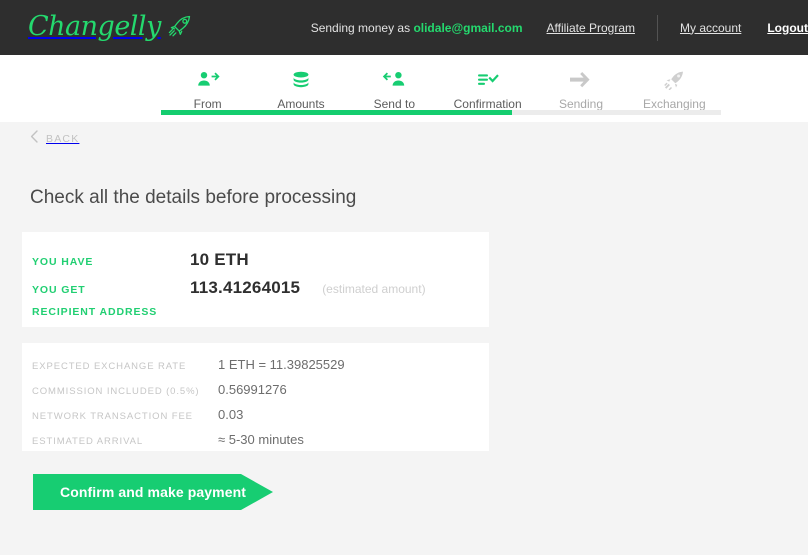 The width and height of the screenshot is (808, 555). Describe the element at coordinates (674, 104) in the screenshot. I see `step-label: Exchanging` at that location.